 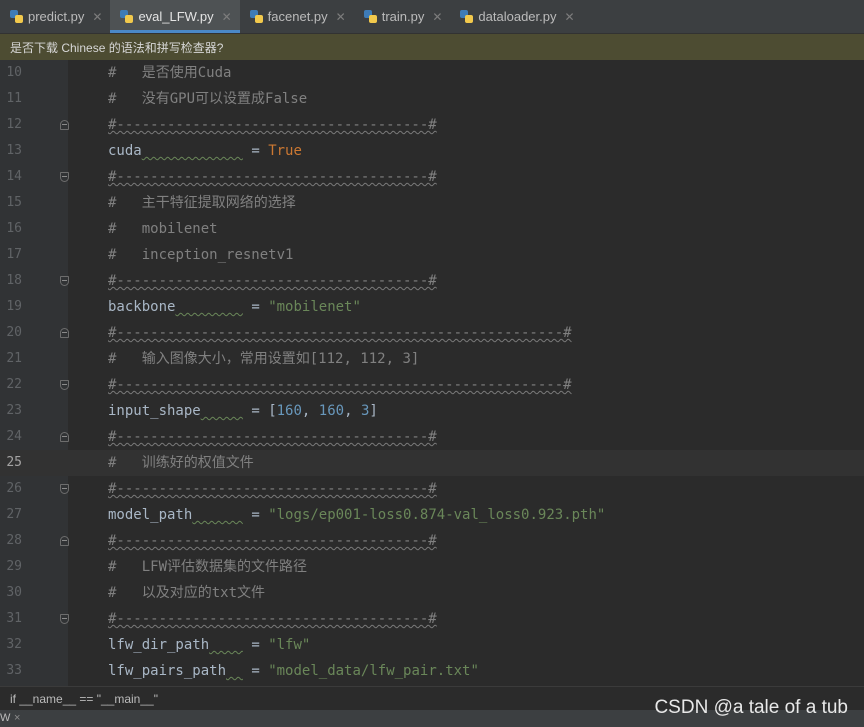 What do you see at coordinates (14, 540) in the screenshot?
I see `line-number: 28` at bounding box center [14, 540].